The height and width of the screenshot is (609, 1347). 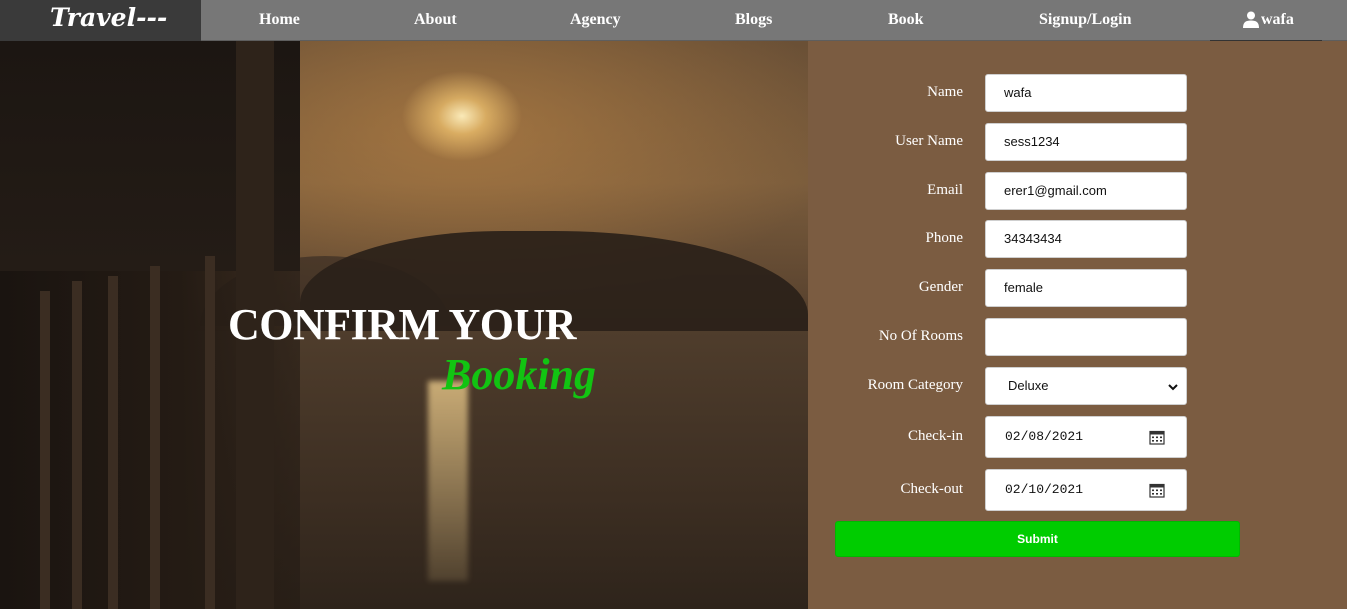 I want to click on phone-input: 34343434, so click(x=1086, y=239).